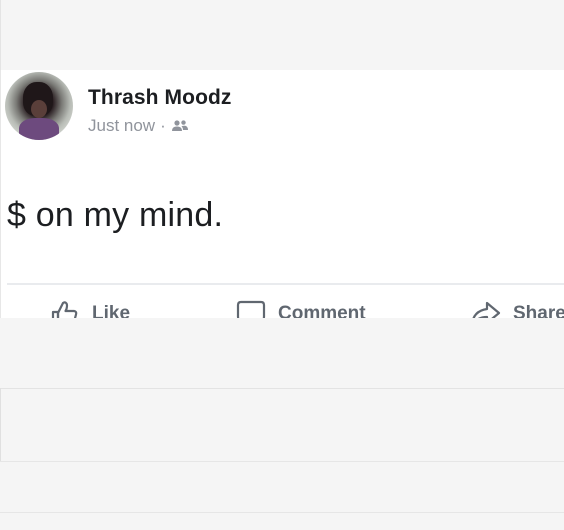  I want to click on top-gray-band, so click(282, 35).